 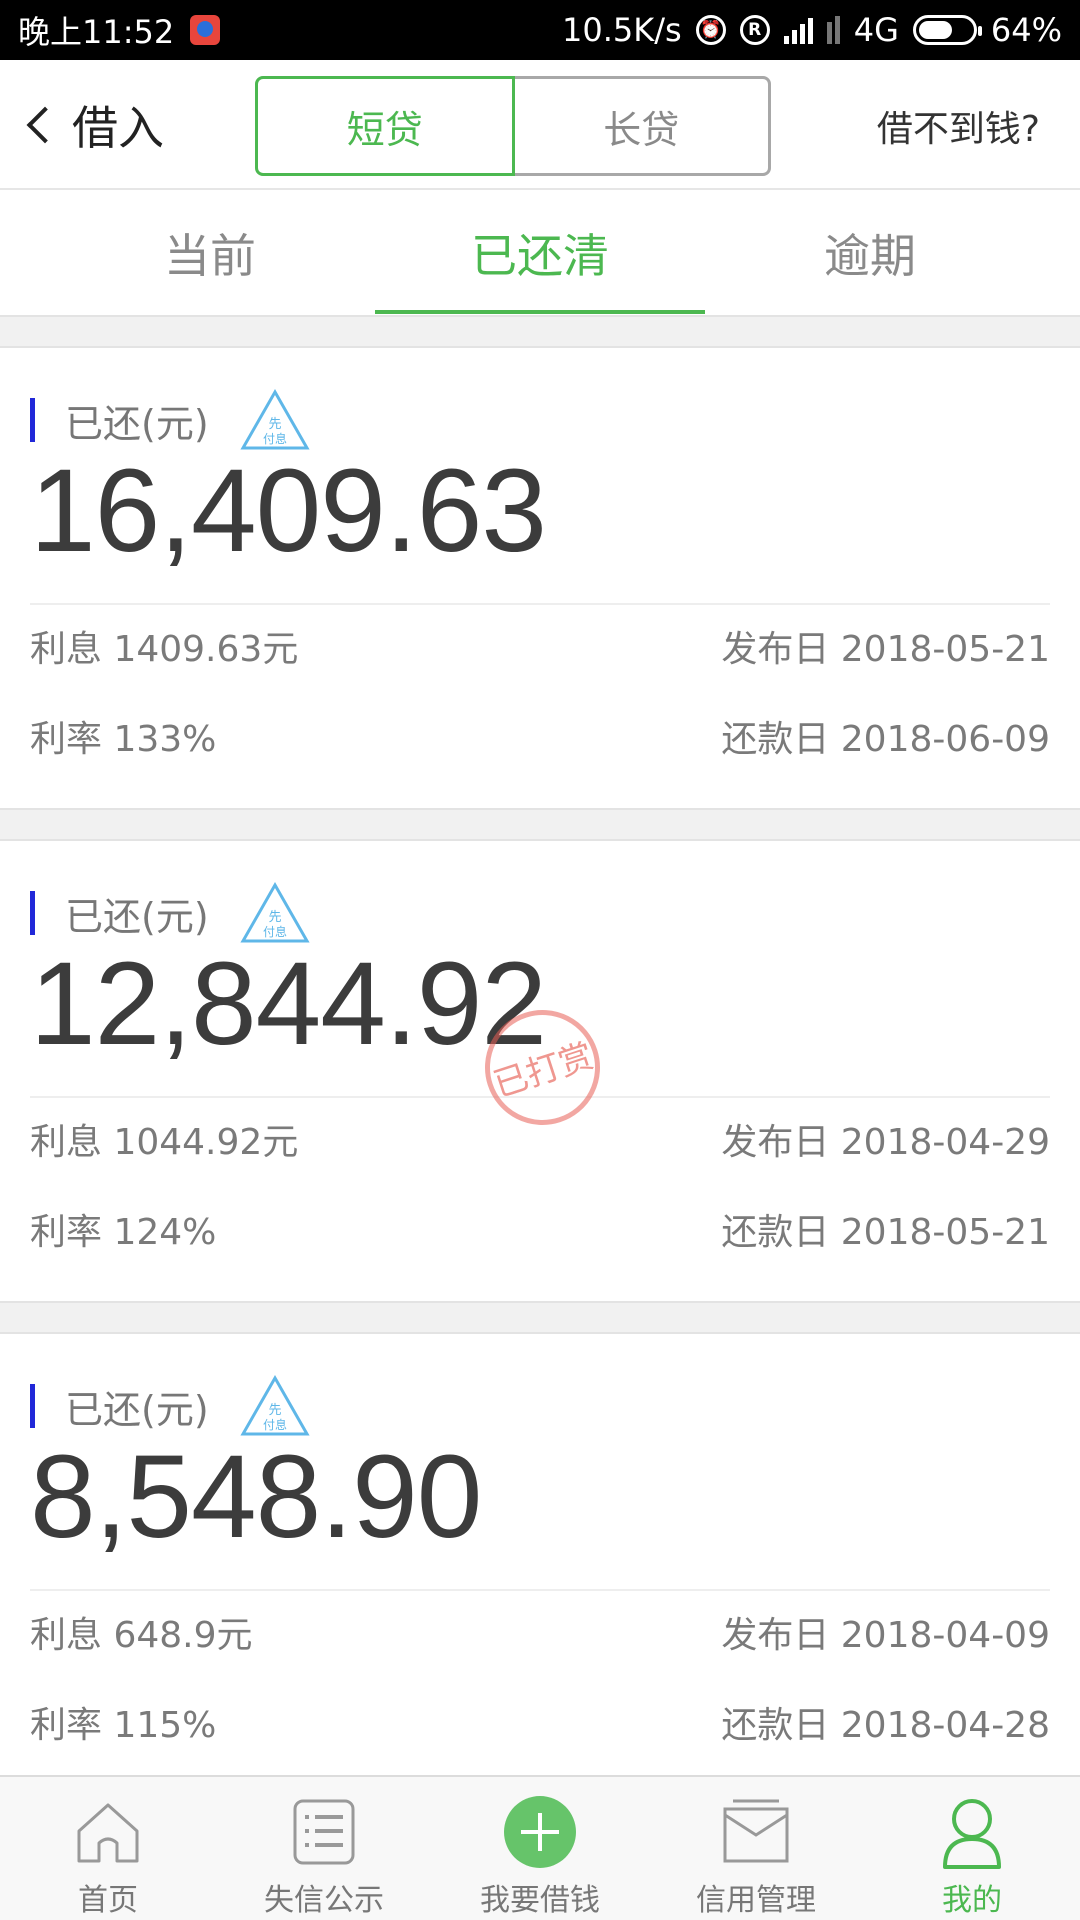 What do you see at coordinates (164, 1142) in the screenshot?
I see `interest-text: 利息 1044.92元` at bounding box center [164, 1142].